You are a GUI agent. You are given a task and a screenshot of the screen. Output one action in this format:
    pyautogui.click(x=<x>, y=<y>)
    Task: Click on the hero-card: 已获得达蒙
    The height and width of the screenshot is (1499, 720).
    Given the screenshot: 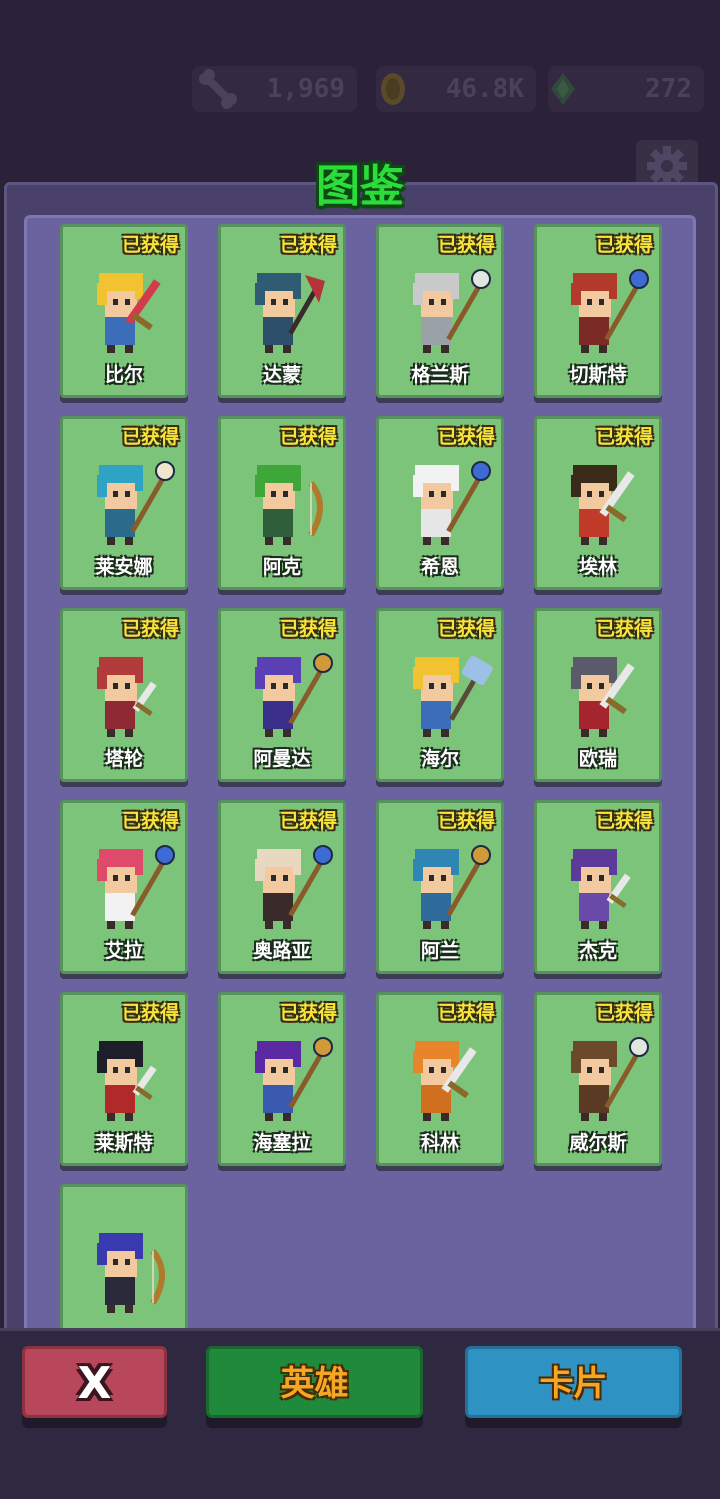 What is the action you would take?
    pyautogui.click(x=282, y=311)
    